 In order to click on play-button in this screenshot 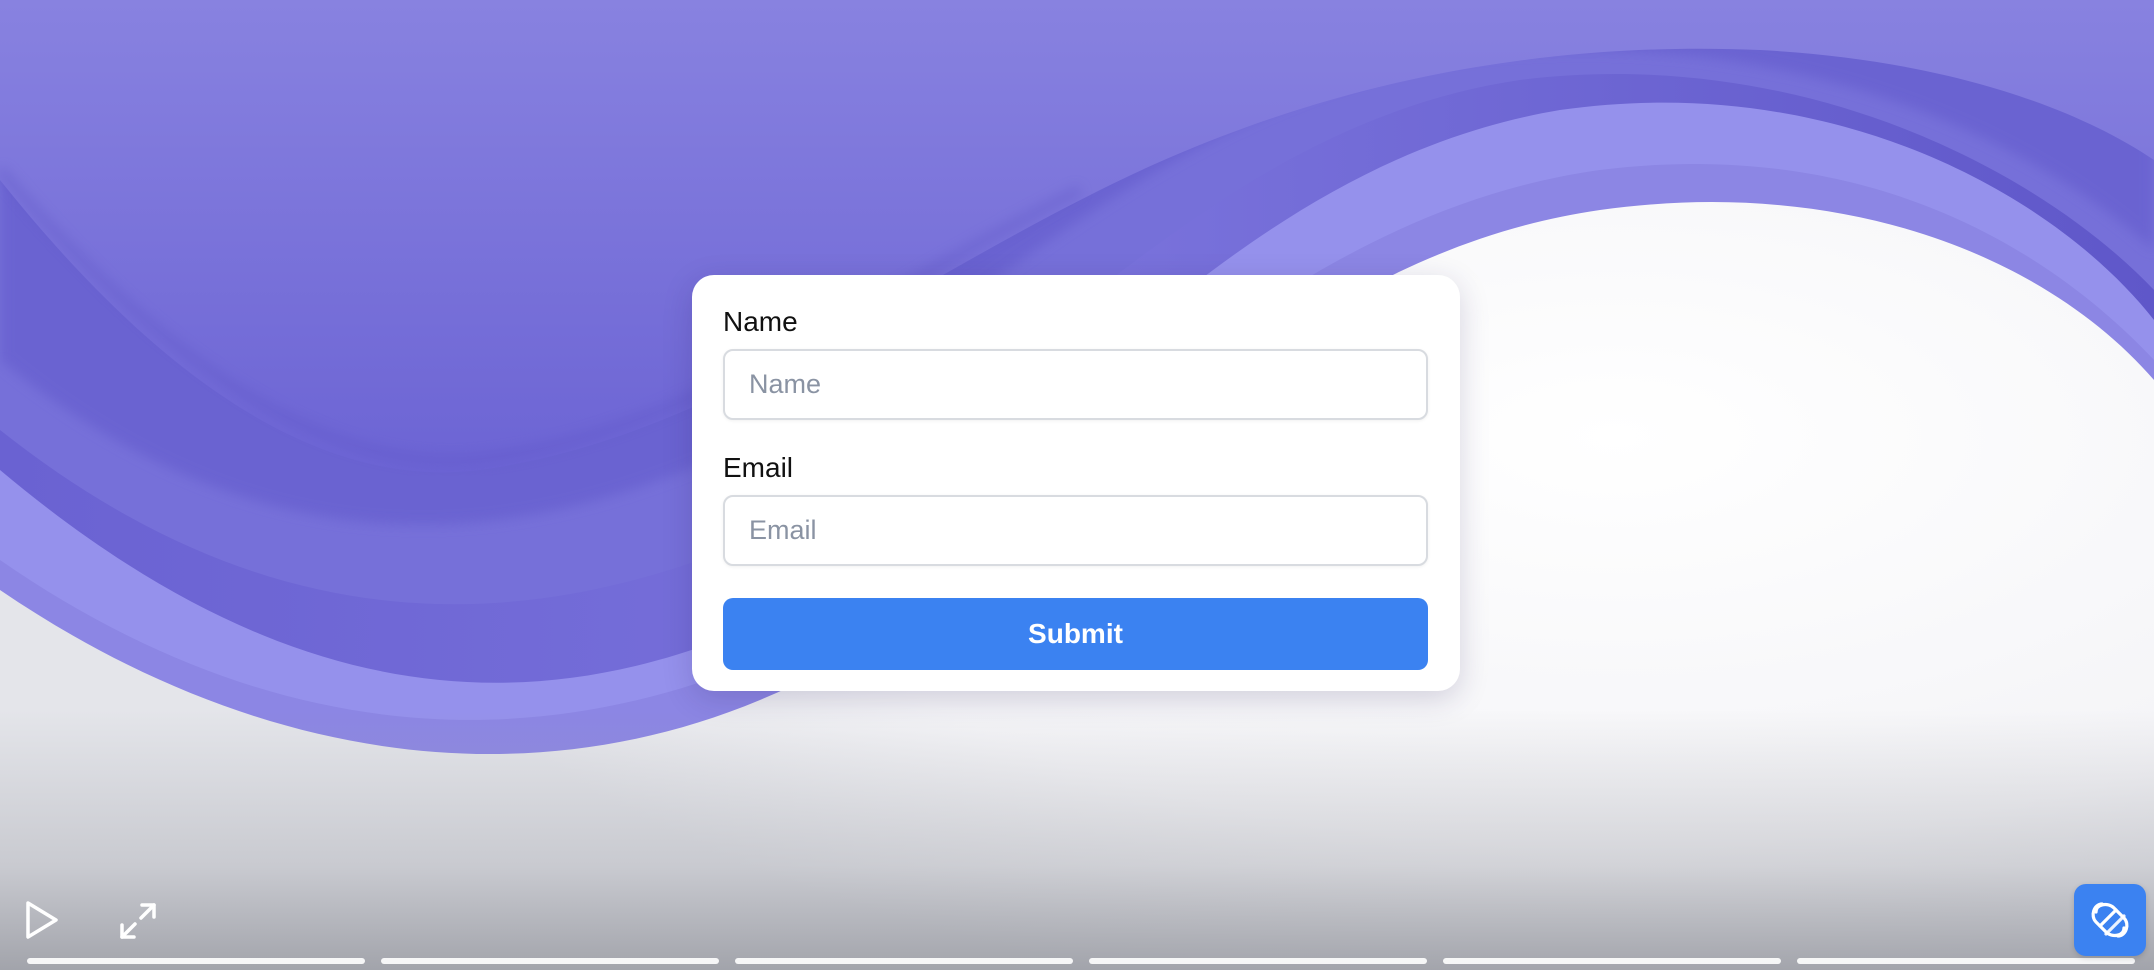, I will do `click(42, 920)`.